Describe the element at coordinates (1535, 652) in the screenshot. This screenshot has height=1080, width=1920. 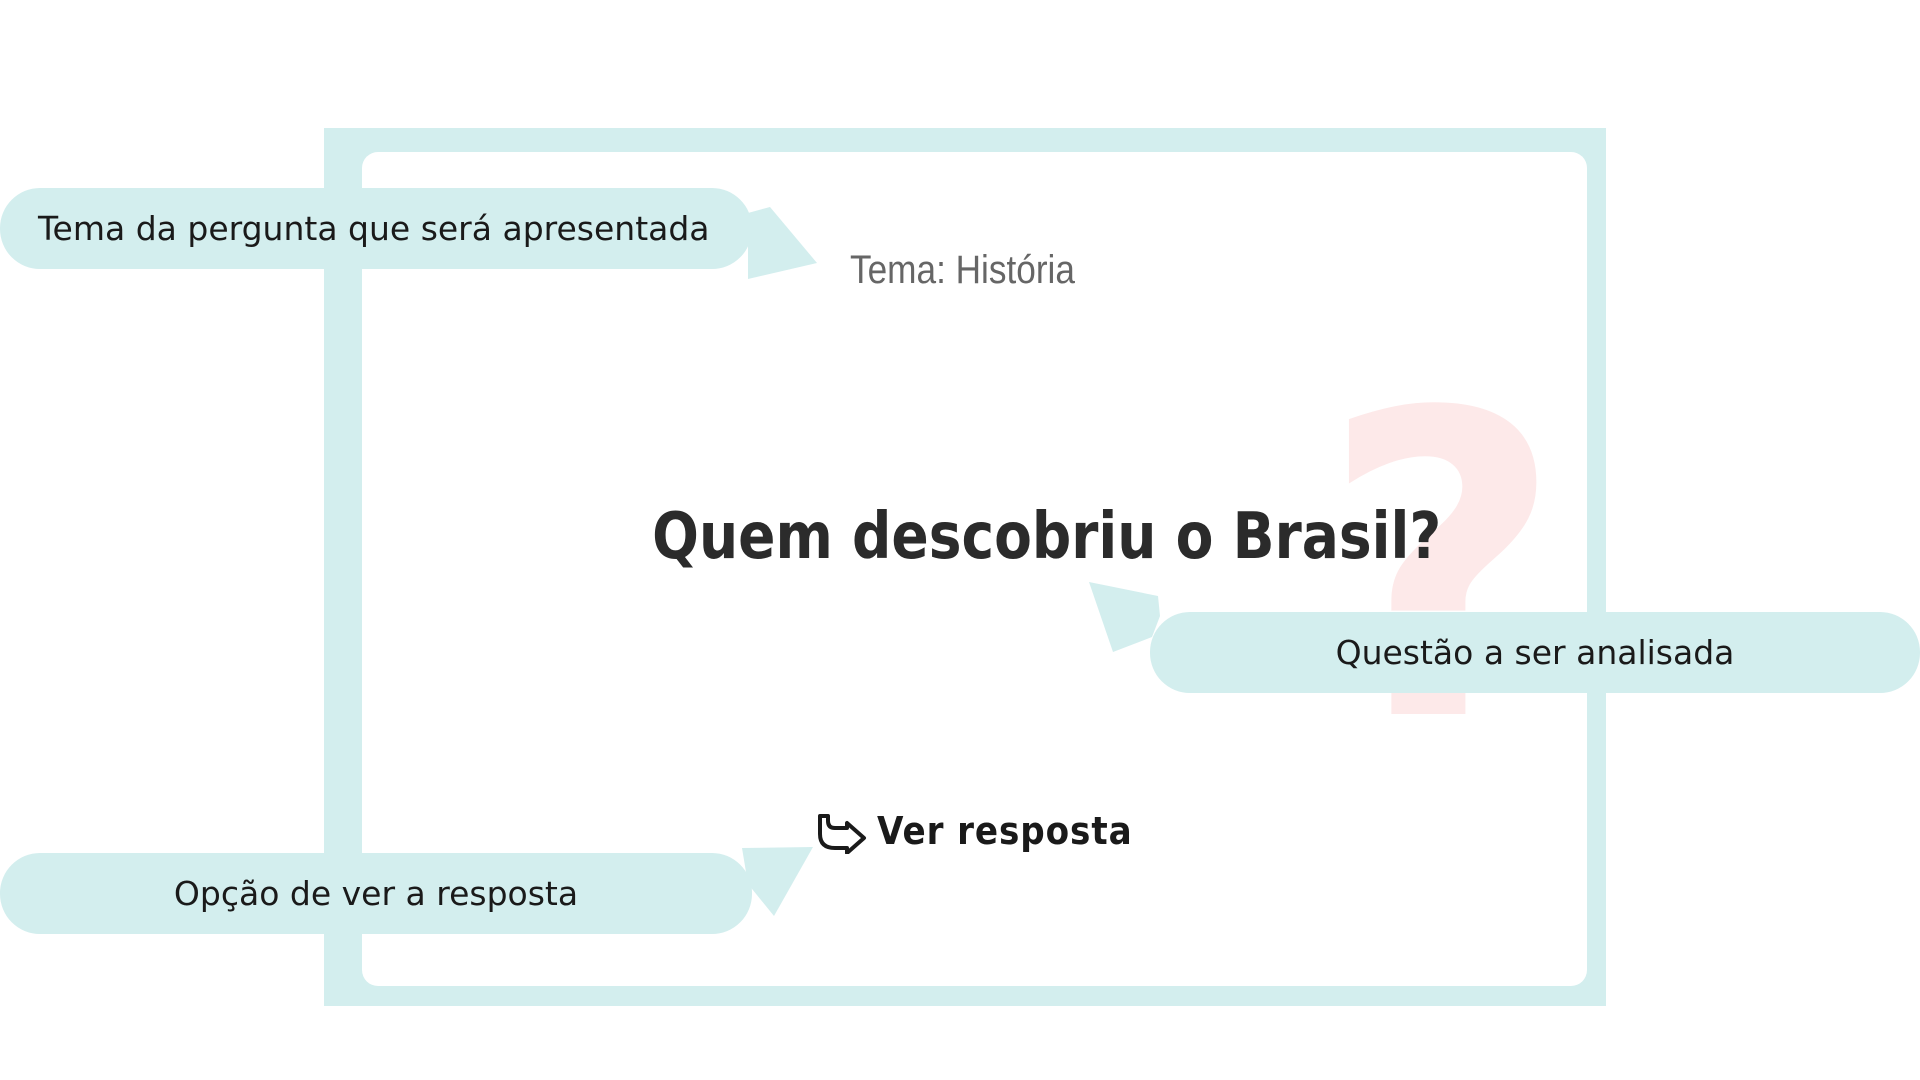
I see `question-callout: Questão a ser analisada` at that location.